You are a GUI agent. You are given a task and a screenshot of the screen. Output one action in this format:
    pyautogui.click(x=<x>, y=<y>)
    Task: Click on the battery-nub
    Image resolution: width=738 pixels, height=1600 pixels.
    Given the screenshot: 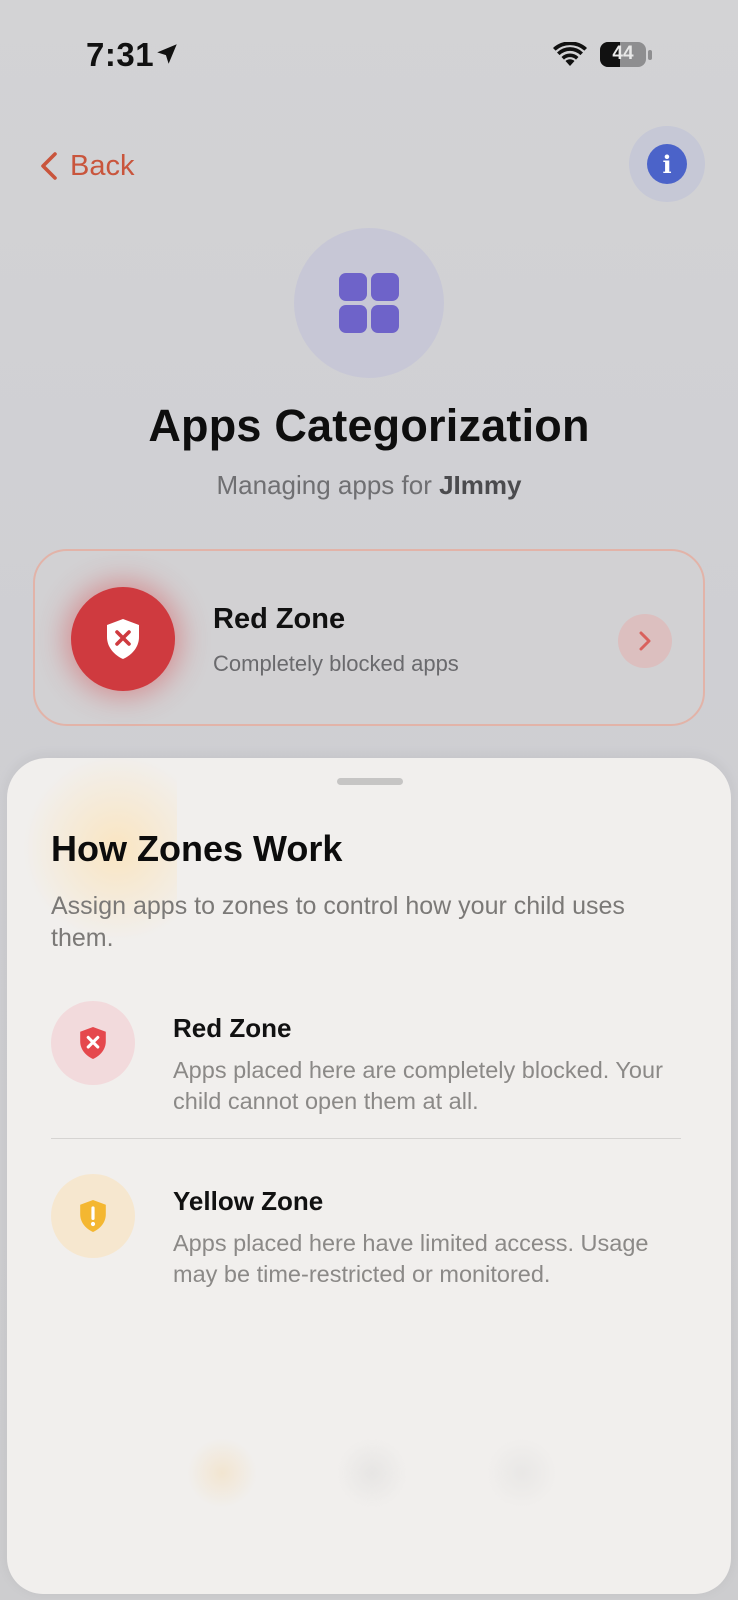 What is the action you would take?
    pyautogui.click(x=650, y=55)
    